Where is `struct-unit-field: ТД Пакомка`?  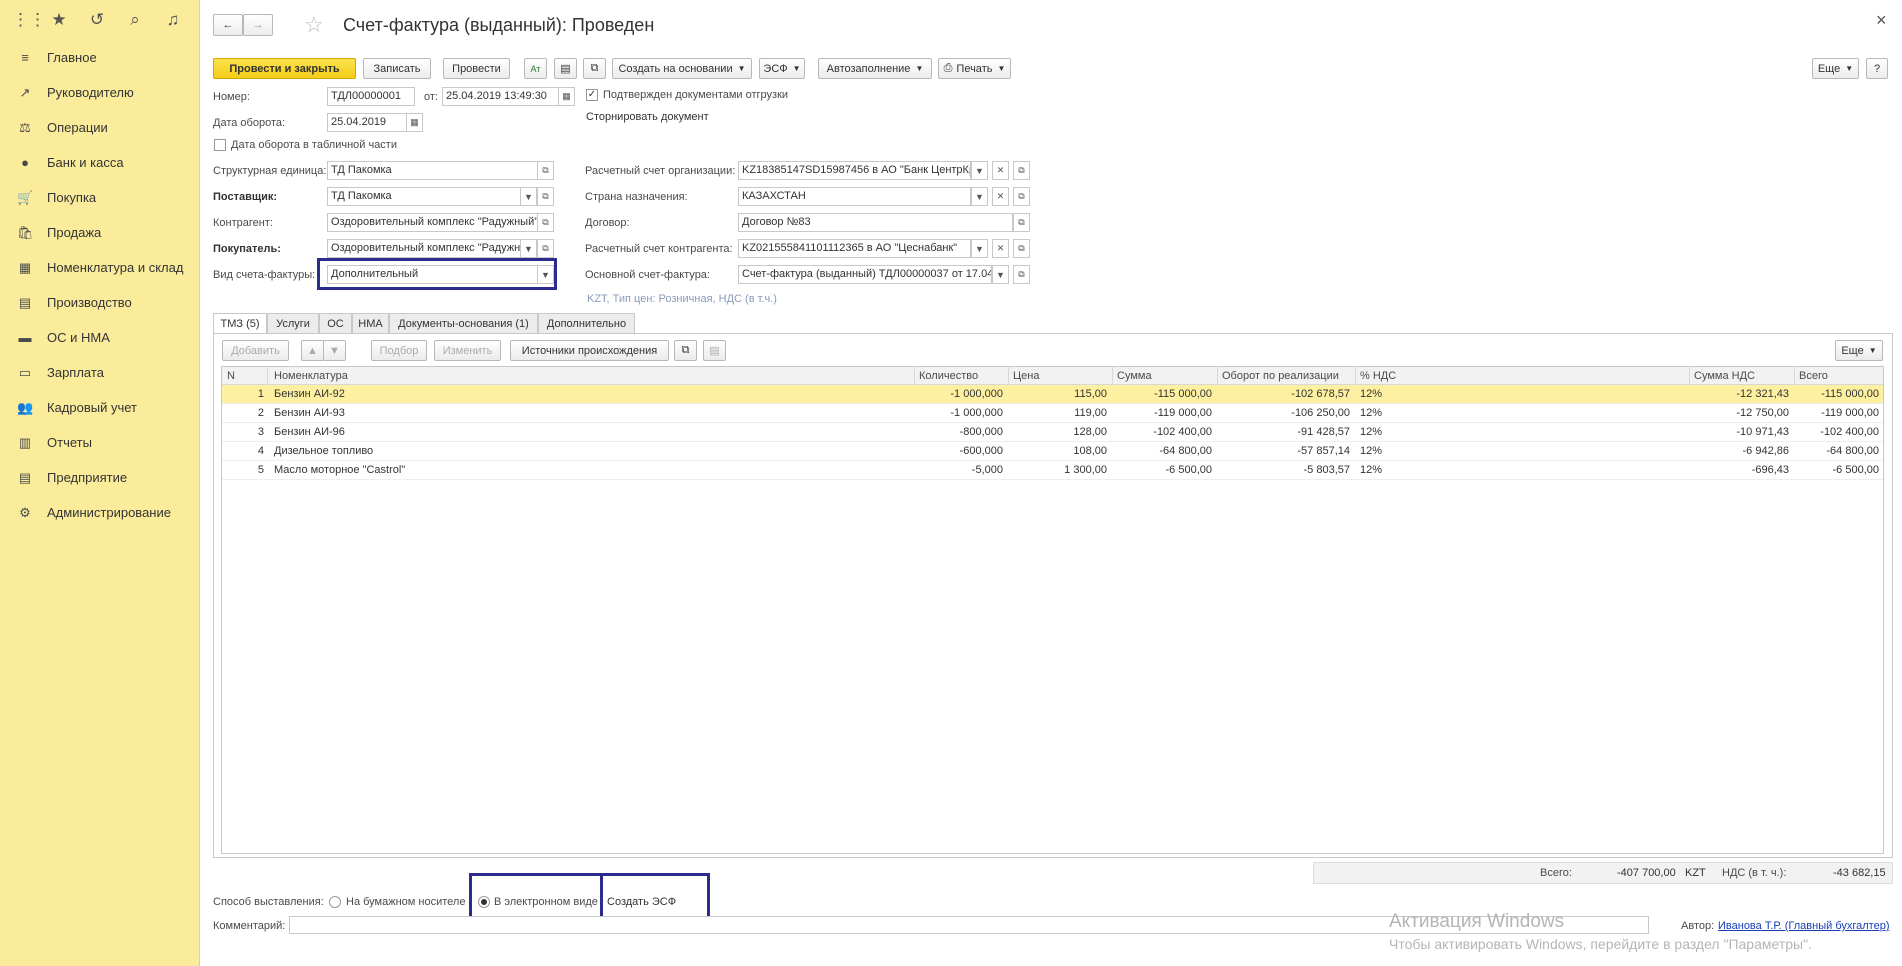
struct-unit-field: ТД Пакомка is located at coordinates (432, 170).